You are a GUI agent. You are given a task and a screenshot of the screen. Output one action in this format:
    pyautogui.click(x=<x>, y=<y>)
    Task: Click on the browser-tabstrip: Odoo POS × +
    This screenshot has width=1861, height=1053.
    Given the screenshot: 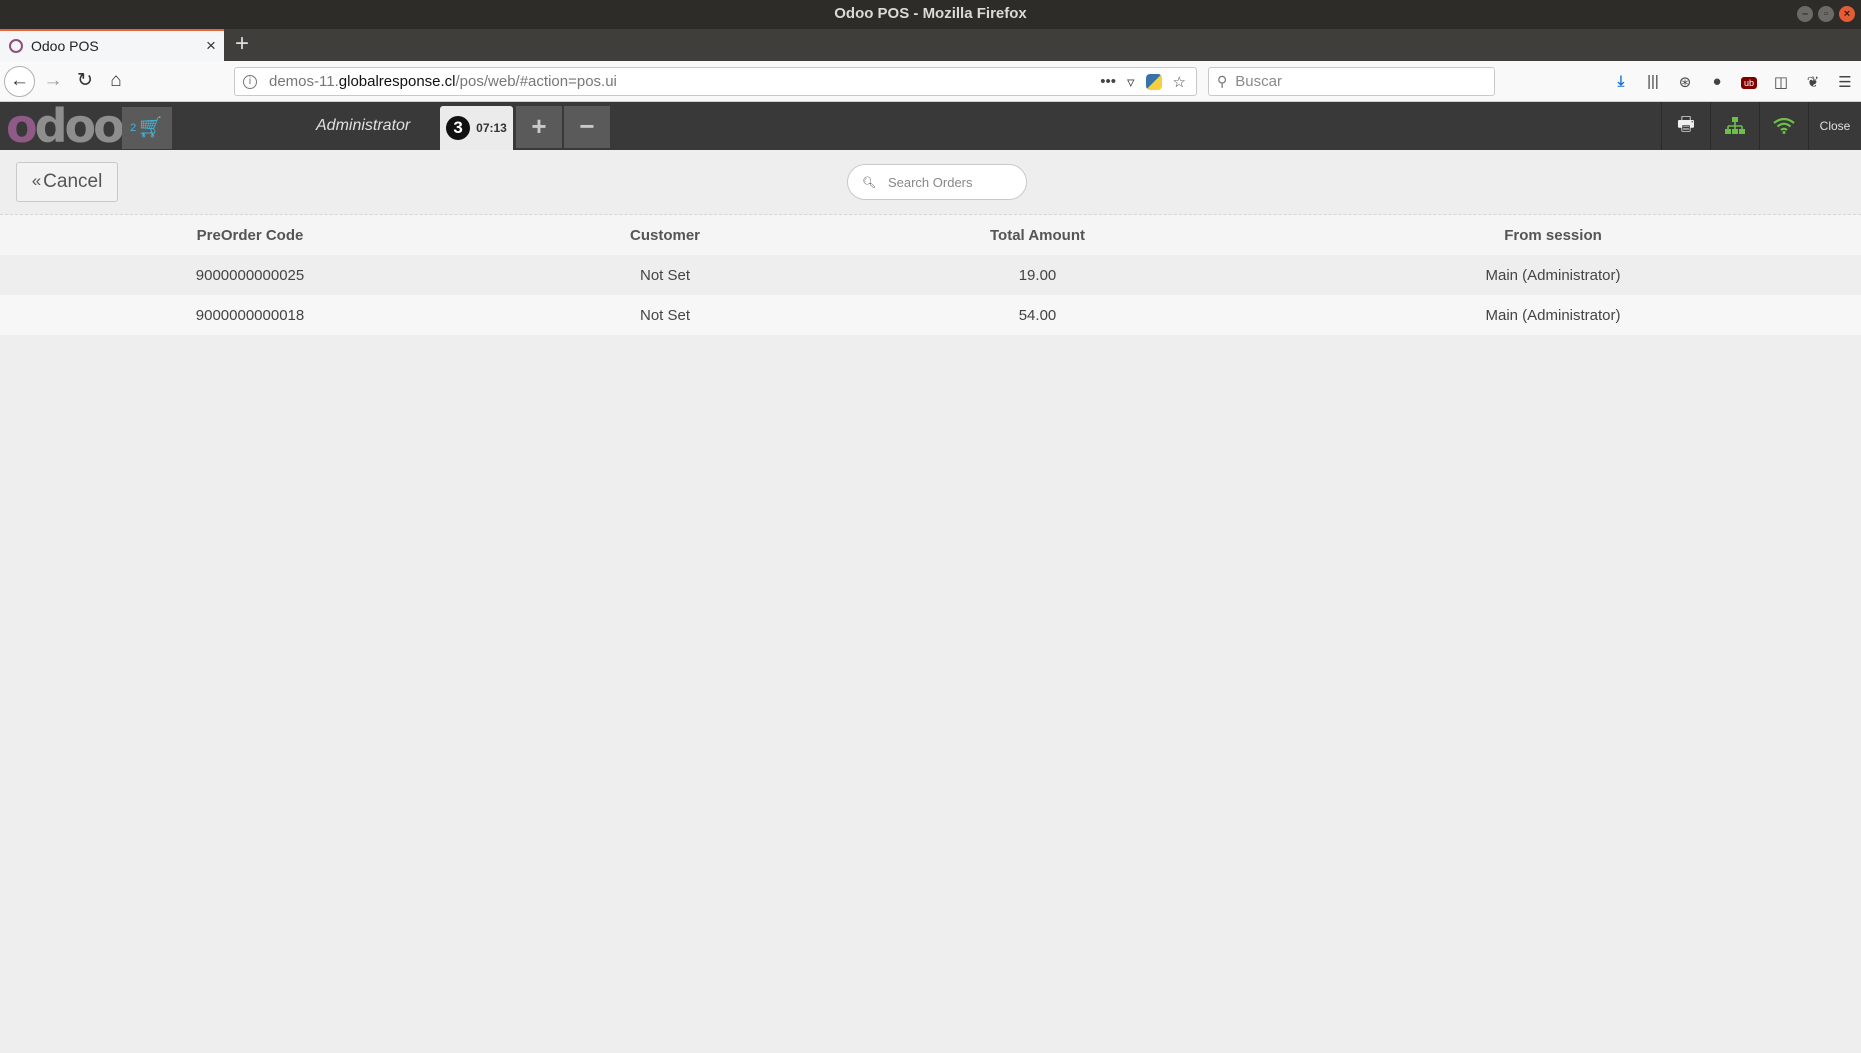 What is the action you would take?
    pyautogui.click(x=930, y=45)
    